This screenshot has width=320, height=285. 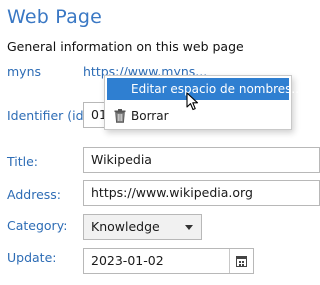 What do you see at coordinates (50, 115) in the screenshot?
I see `identifier-label: Identifier (id):` at bounding box center [50, 115].